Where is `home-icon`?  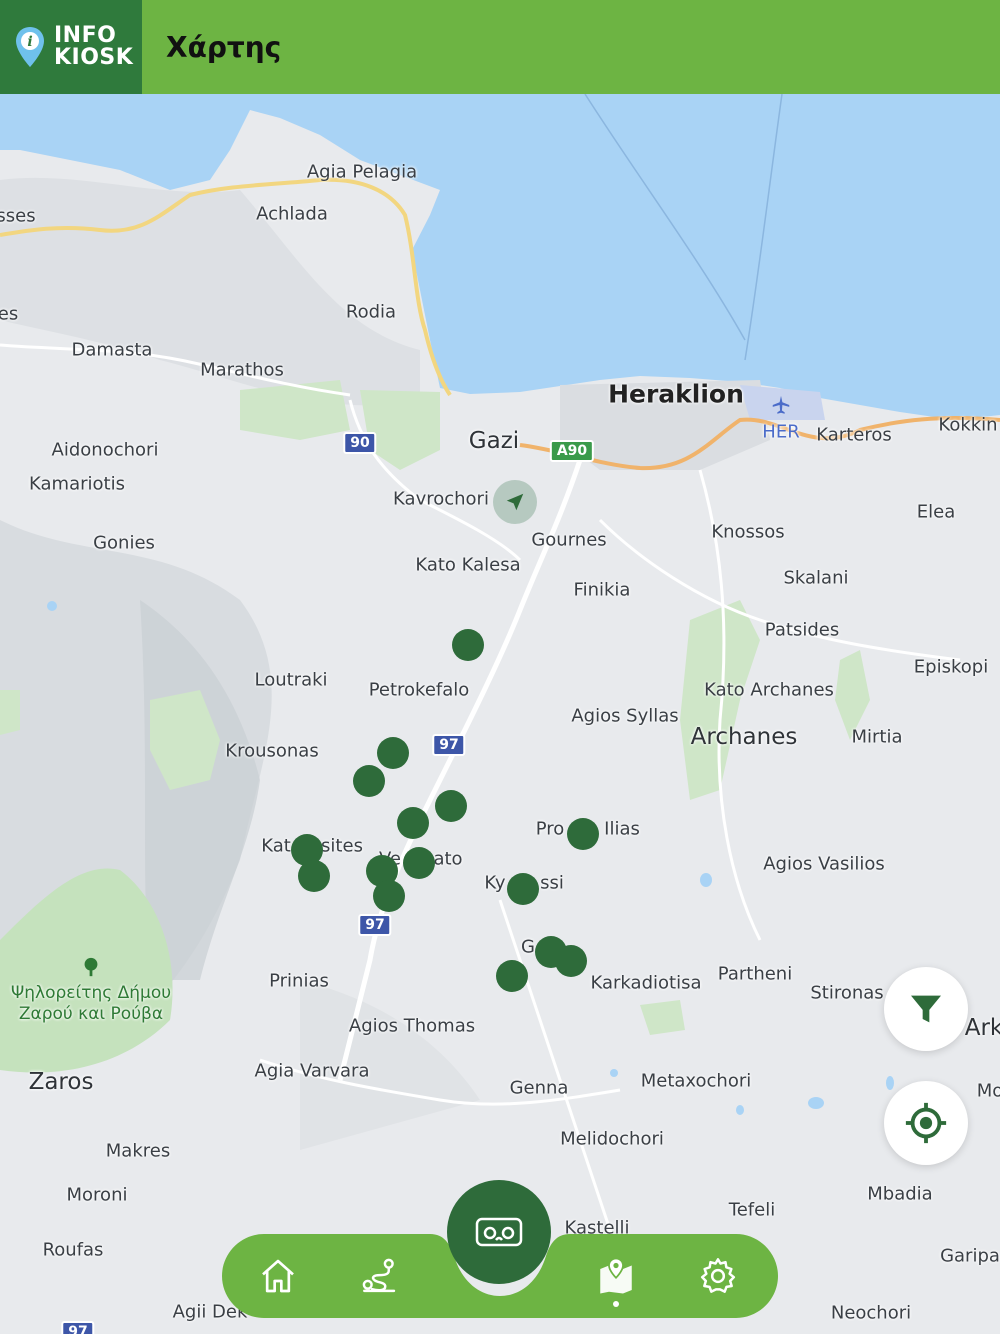
home-icon is located at coordinates (278, 1276).